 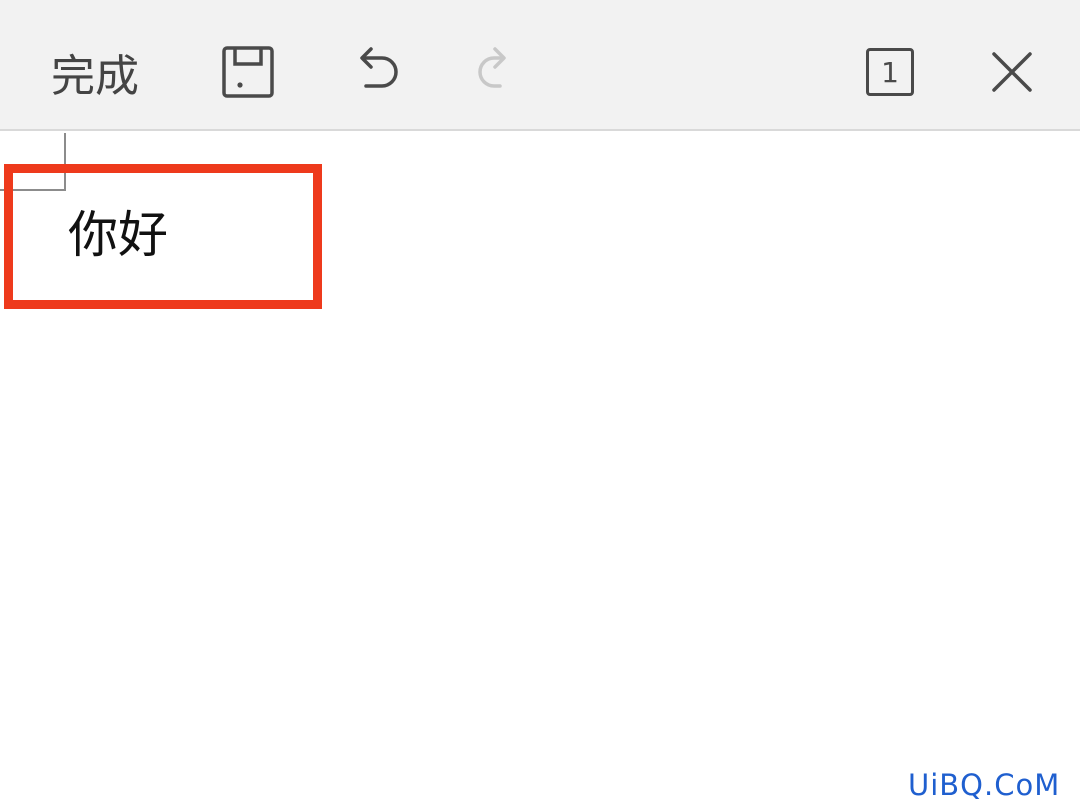 I want to click on close-button, so click(x=1012, y=72).